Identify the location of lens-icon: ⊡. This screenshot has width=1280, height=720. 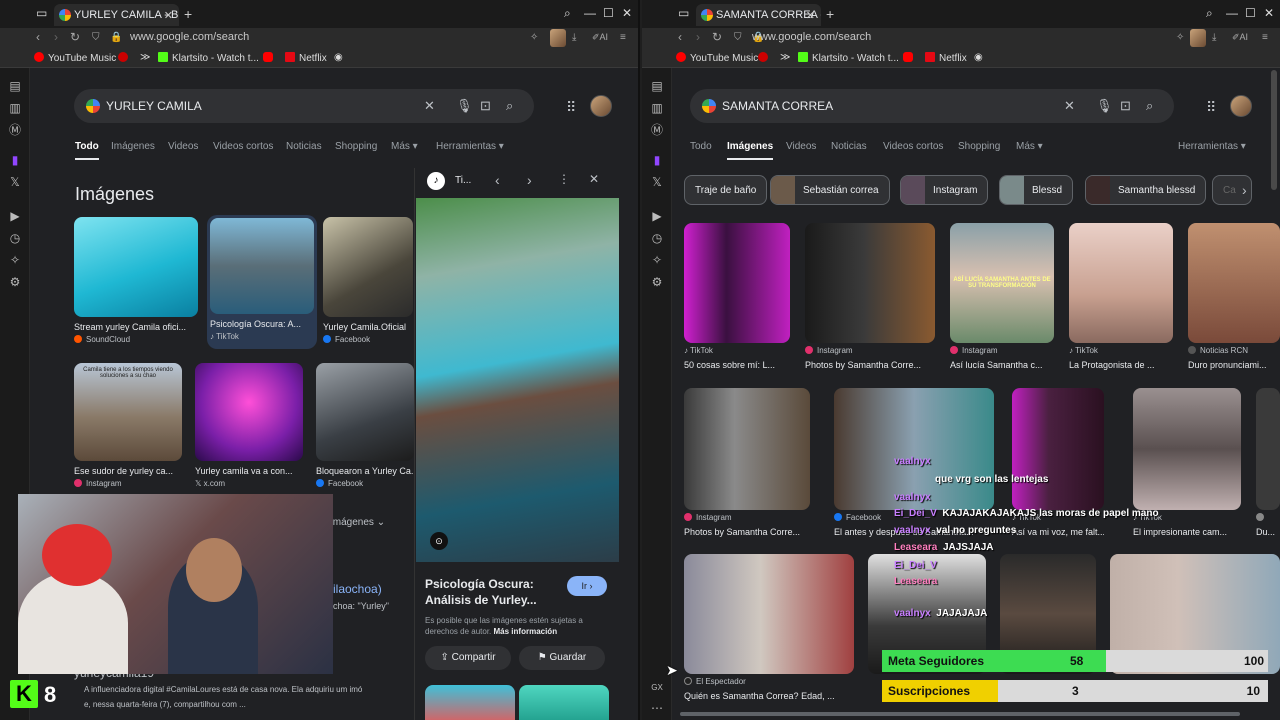
(485, 106).